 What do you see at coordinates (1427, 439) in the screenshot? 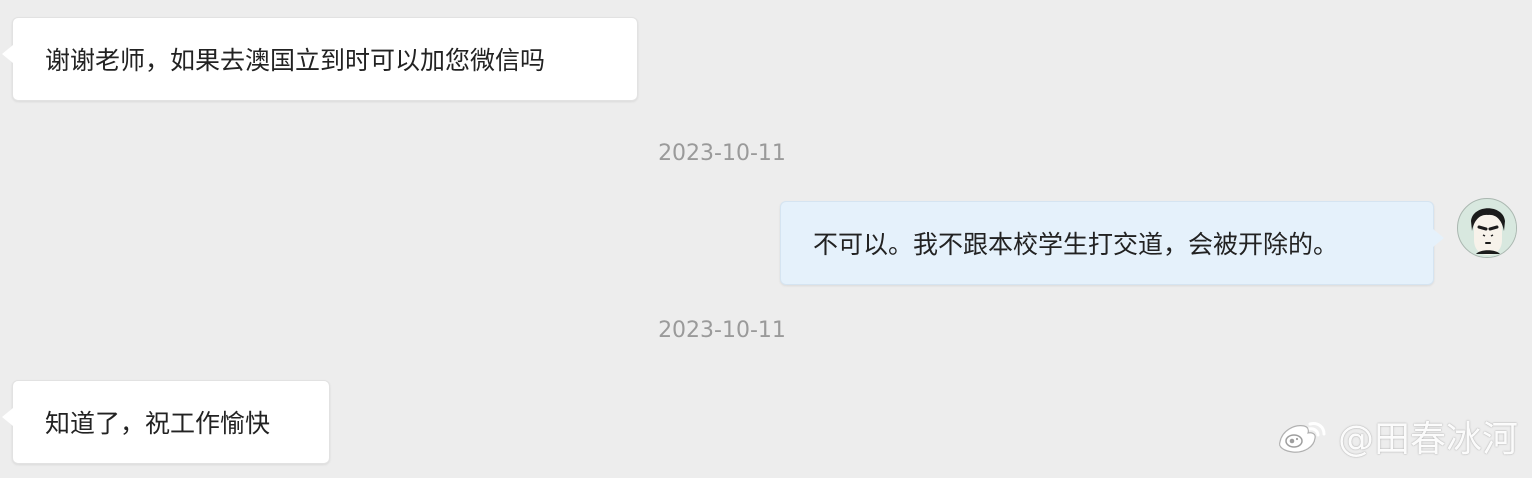
I see `watermark-text: @田春冰河` at bounding box center [1427, 439].